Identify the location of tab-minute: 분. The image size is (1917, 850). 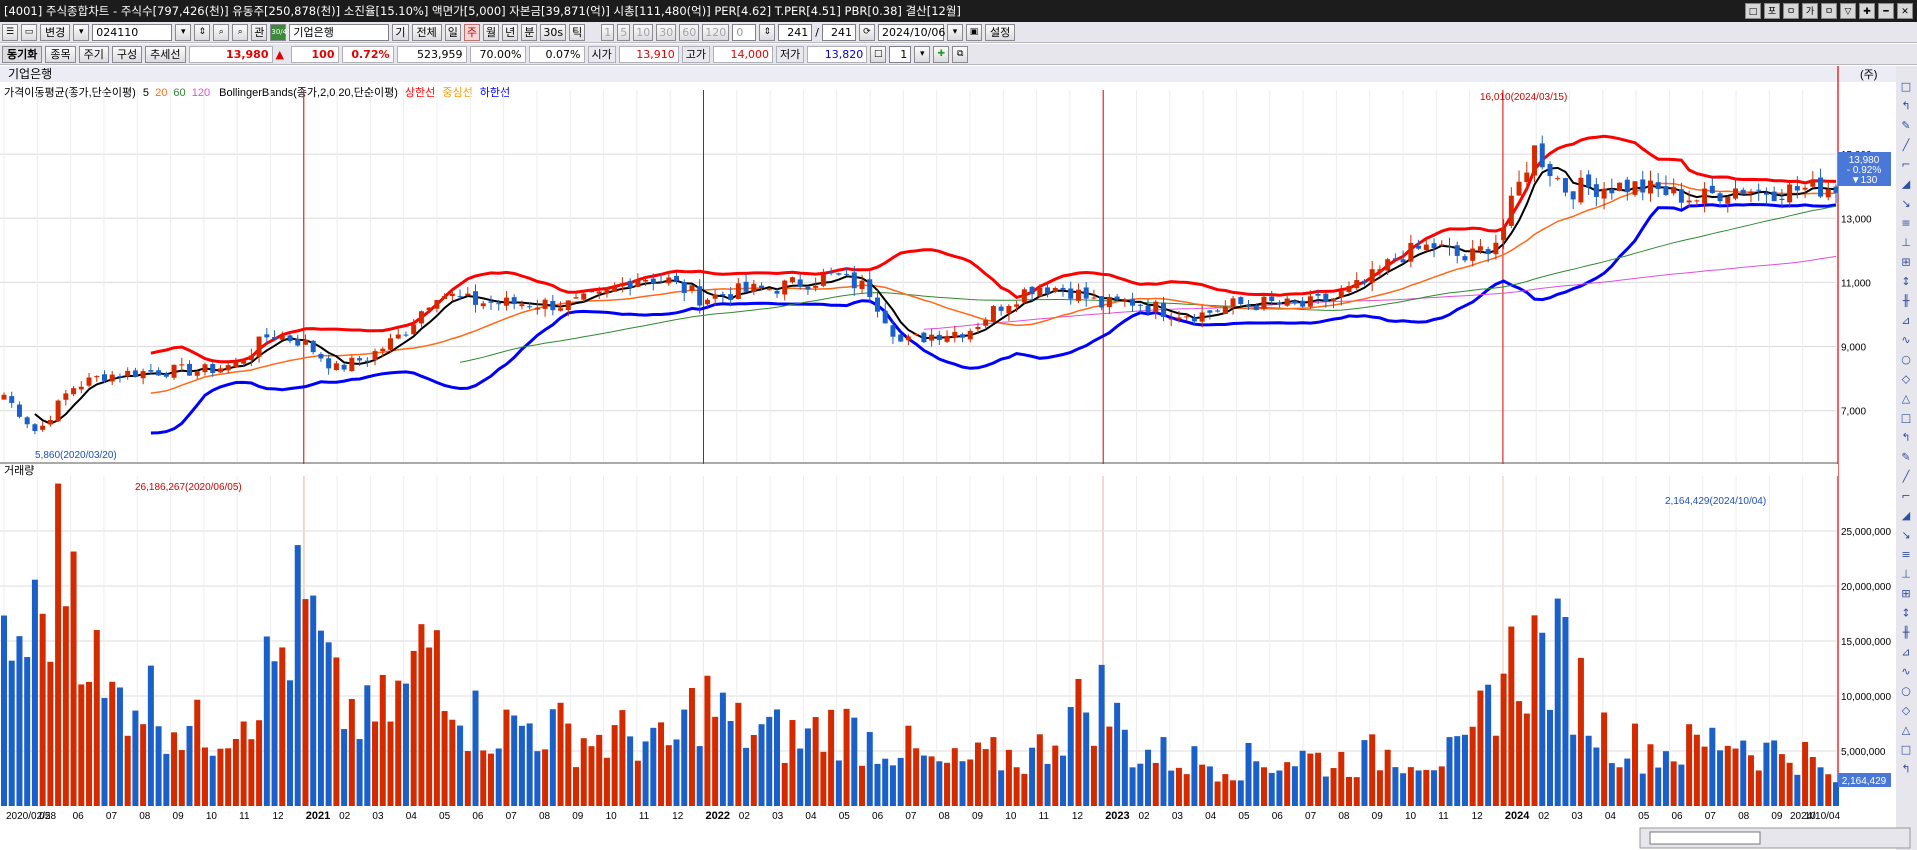
(529, 32).